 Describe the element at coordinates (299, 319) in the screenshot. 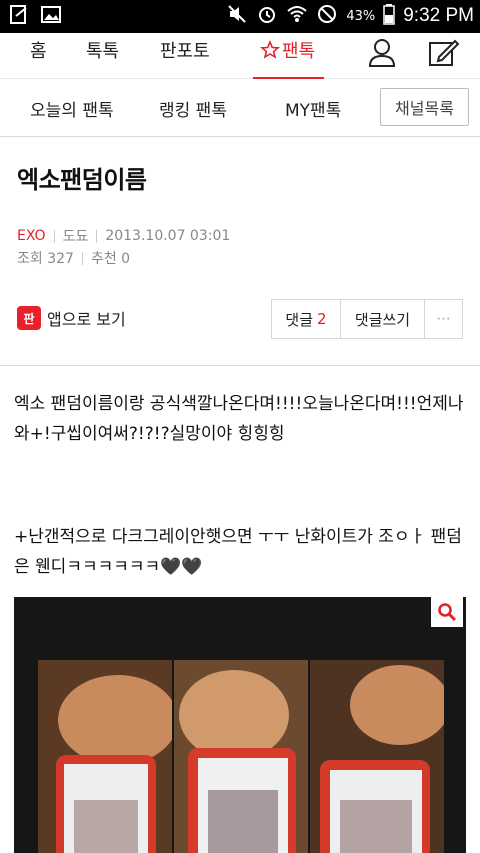

I see `comments-label: 댓글` at that location.